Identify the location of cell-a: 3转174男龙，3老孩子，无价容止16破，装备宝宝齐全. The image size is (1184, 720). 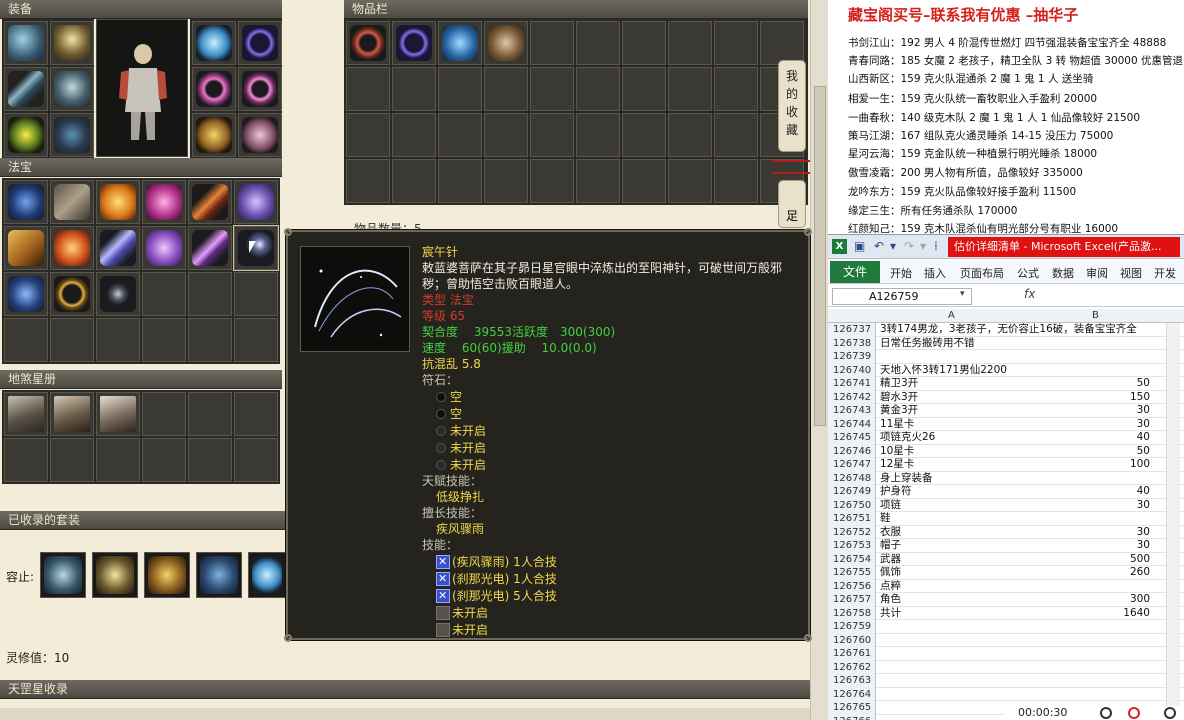
(1008, 330).